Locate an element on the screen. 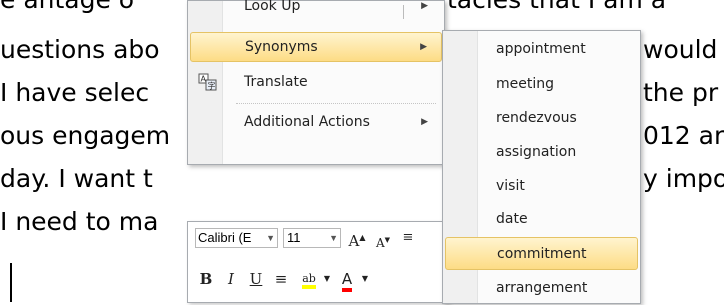  menu-item-look-up: Look Up ▶ is located at coordinates (316, 10).